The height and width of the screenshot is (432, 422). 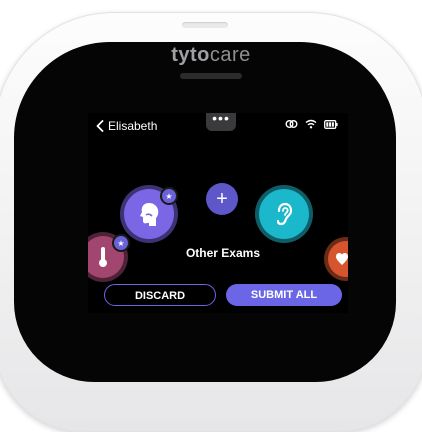 I want to click on throat-exam-button: ★, so click(x=151, y=213).